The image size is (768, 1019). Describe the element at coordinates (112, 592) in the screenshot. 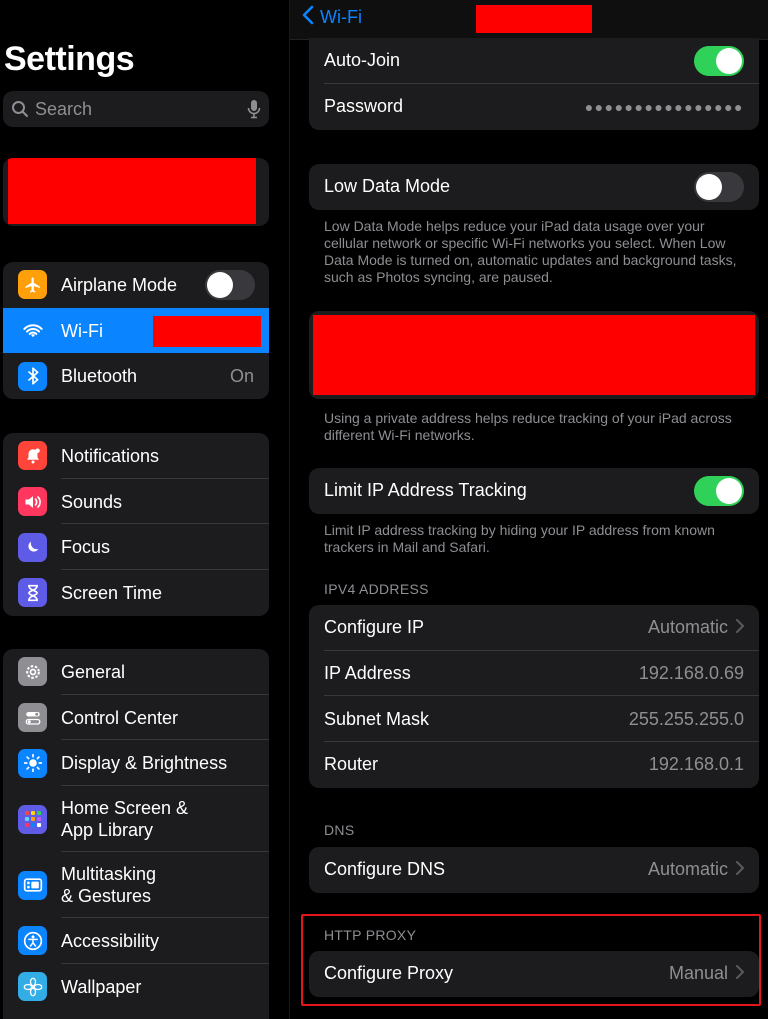

I see `sidebar-item-label: Screen Time` at that location.